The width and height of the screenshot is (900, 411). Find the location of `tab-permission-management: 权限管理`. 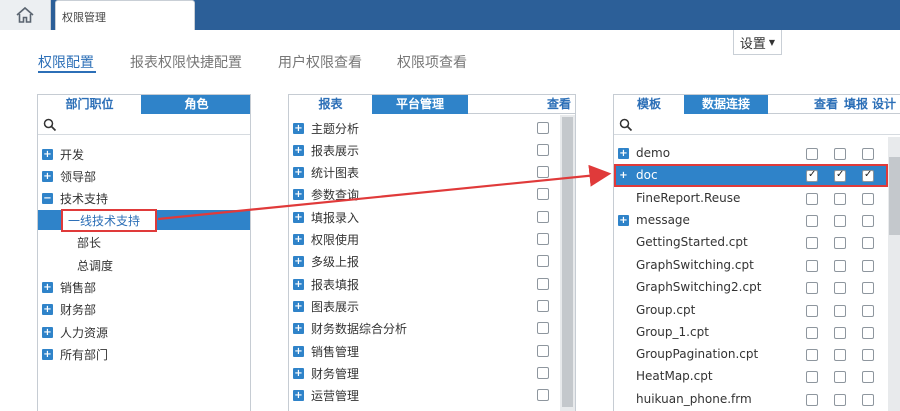

tab-permission-management: 权限管理 is located at coordinates (125, 15).